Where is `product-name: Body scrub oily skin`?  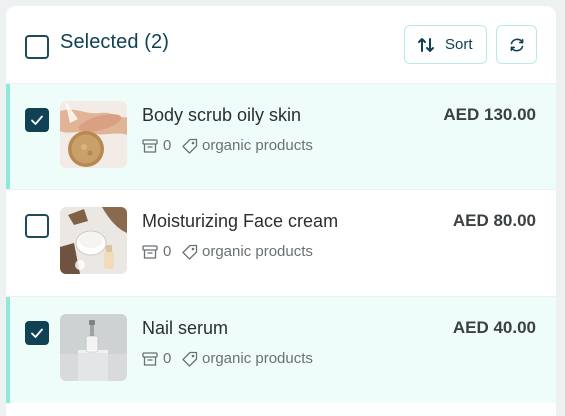
product-name: Body scrub oily skin is located at coordinates (222, 115).